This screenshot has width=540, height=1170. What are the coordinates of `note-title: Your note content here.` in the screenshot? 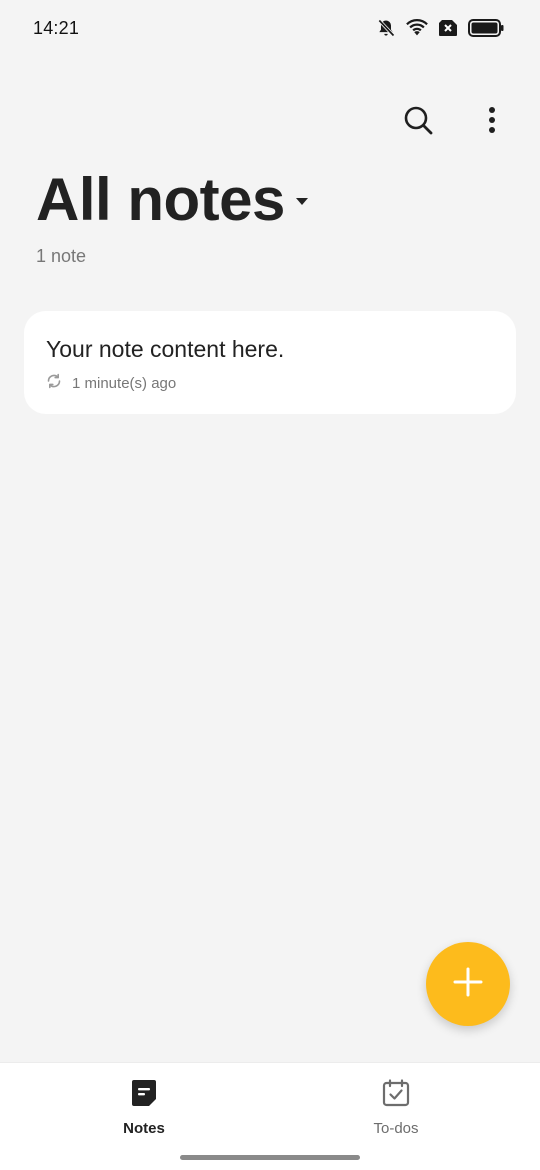 It's located at (165, 349).